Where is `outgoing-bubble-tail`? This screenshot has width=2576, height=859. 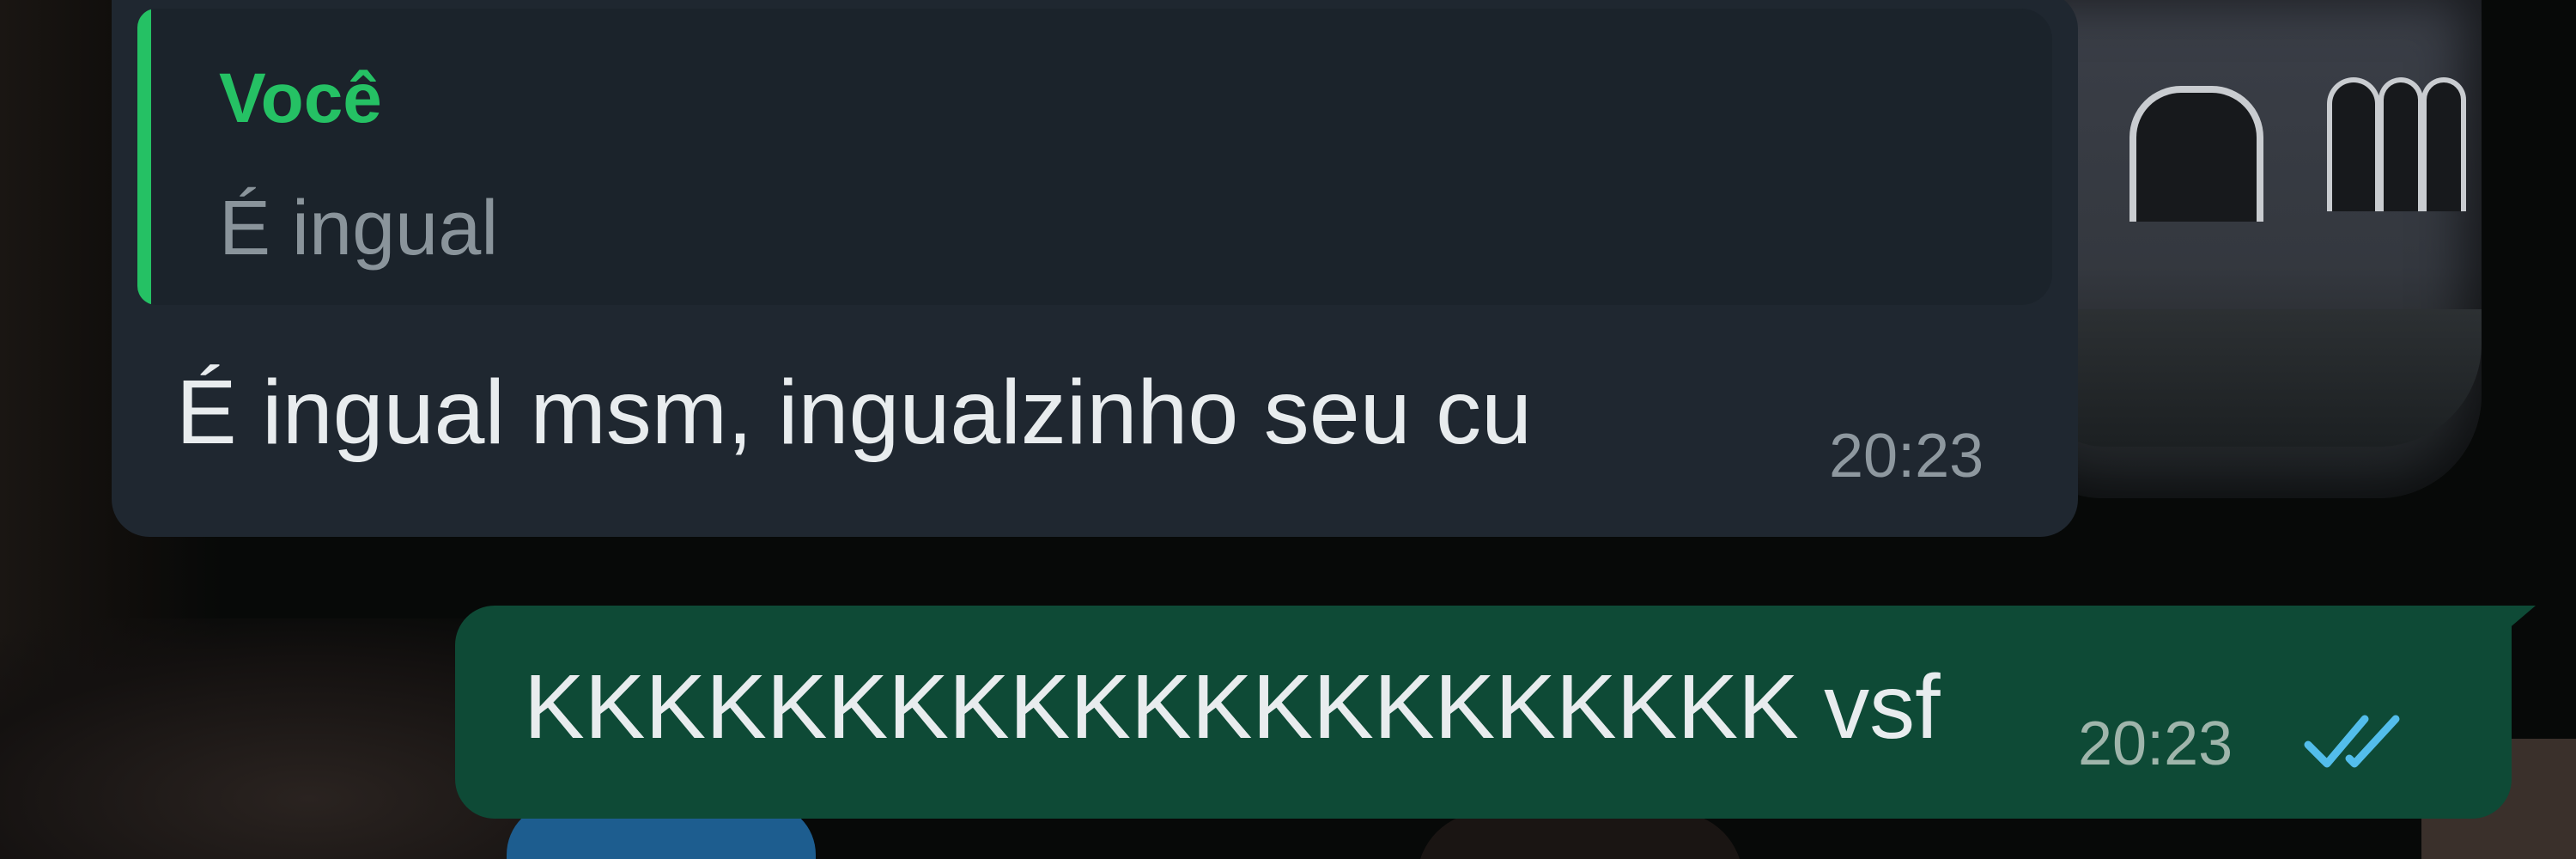
outgoing-bubble-tail is located at coordinates (2518, 620).